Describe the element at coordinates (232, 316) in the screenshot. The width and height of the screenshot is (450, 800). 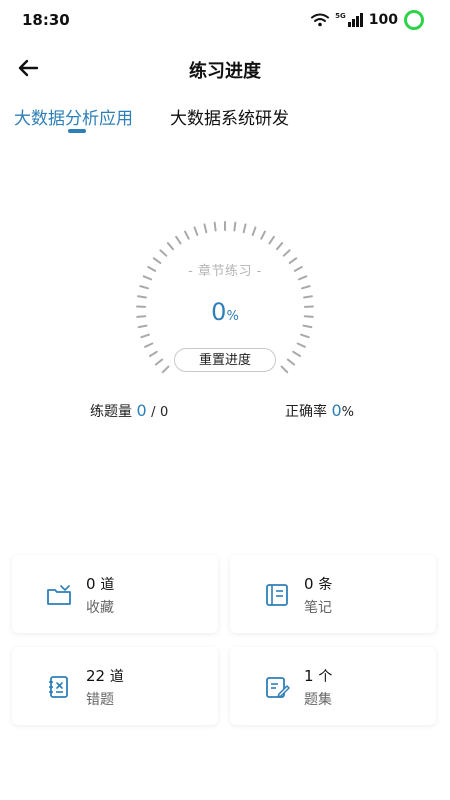
I see `gauge-percent-unit: %` at that location.